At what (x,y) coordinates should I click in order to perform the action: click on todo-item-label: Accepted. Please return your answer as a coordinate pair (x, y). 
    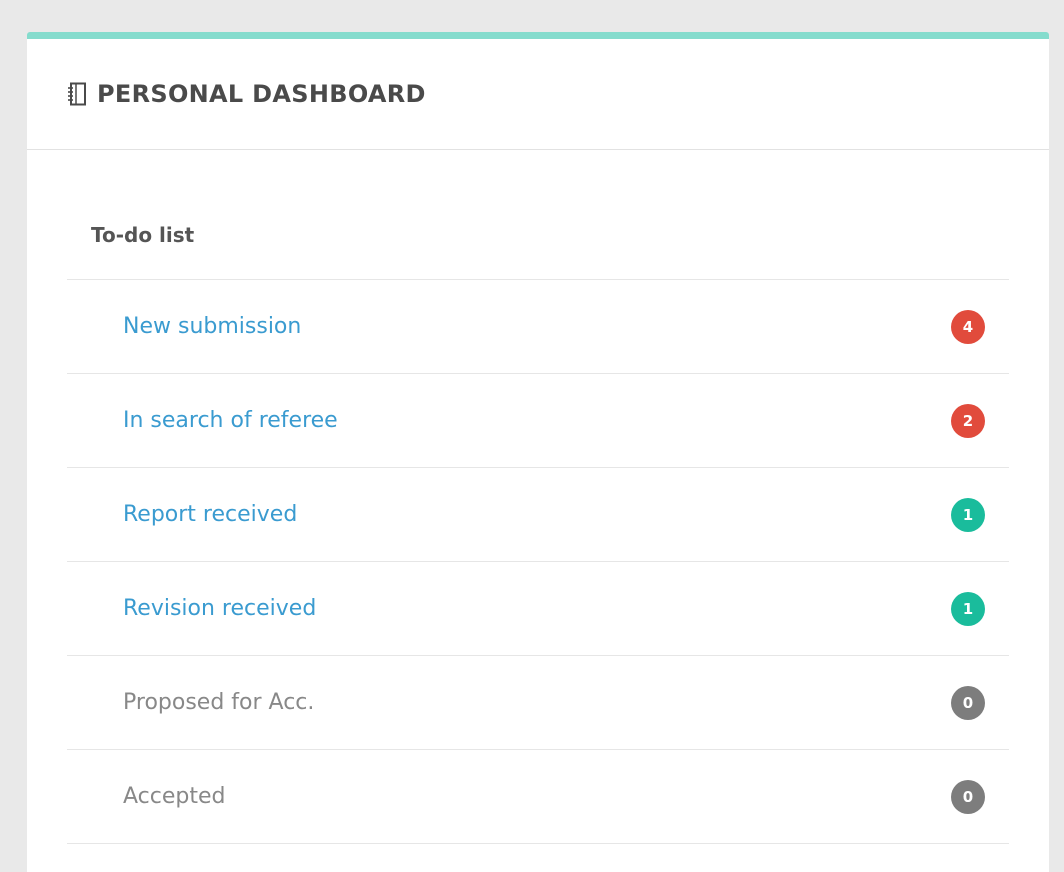
    Looking at the image, I should click on (174, 796).